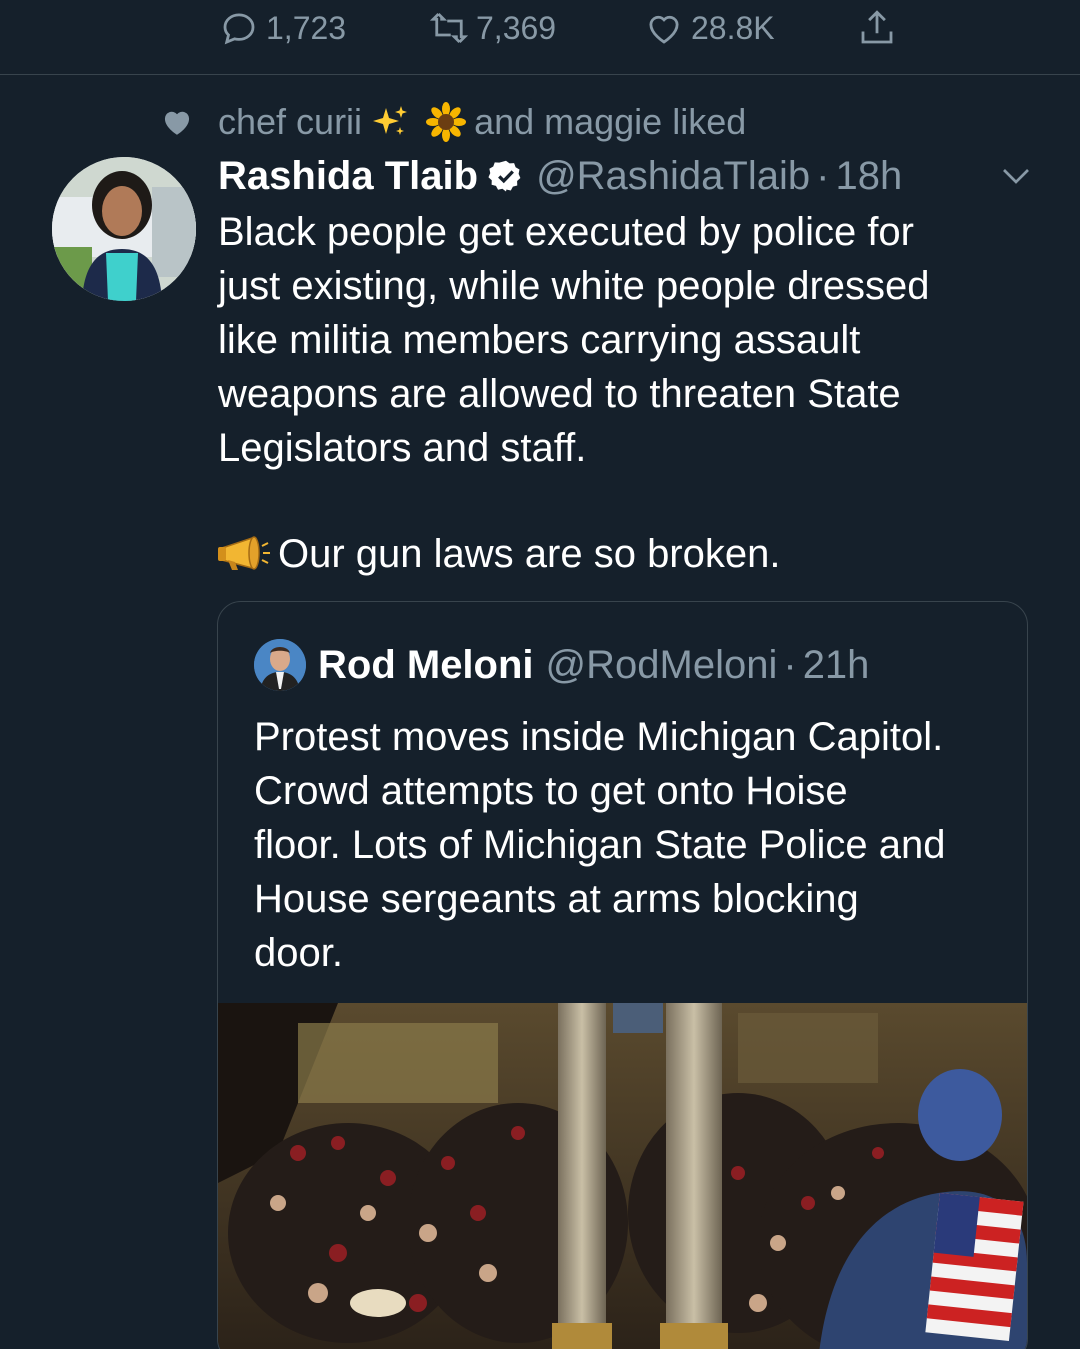  I want to click on reply-button: 1,723, so click(282, 28).